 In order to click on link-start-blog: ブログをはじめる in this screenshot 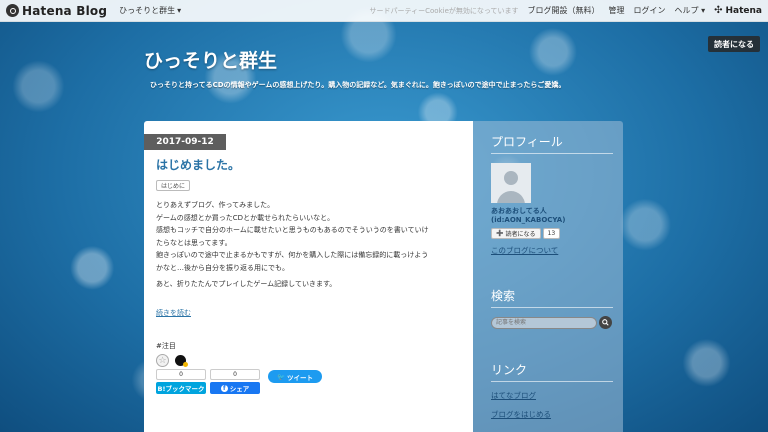, I will do `click(521, 414)`.